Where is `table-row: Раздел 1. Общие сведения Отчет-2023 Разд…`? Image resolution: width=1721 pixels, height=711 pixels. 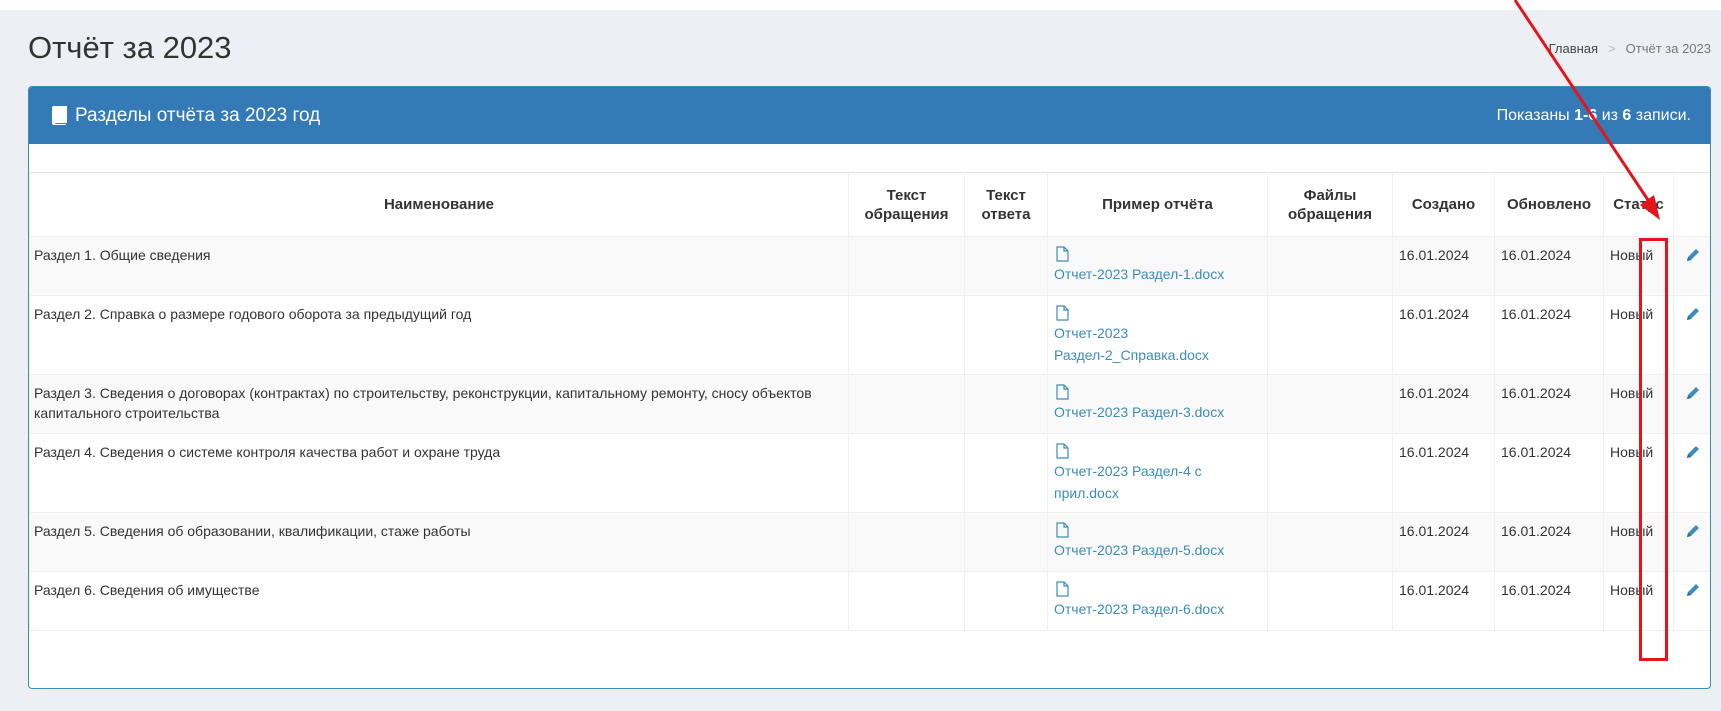 table-row: Раздел 1. Общие сведения Отчет-2023 Разд… is located at coordinates (869, 266).